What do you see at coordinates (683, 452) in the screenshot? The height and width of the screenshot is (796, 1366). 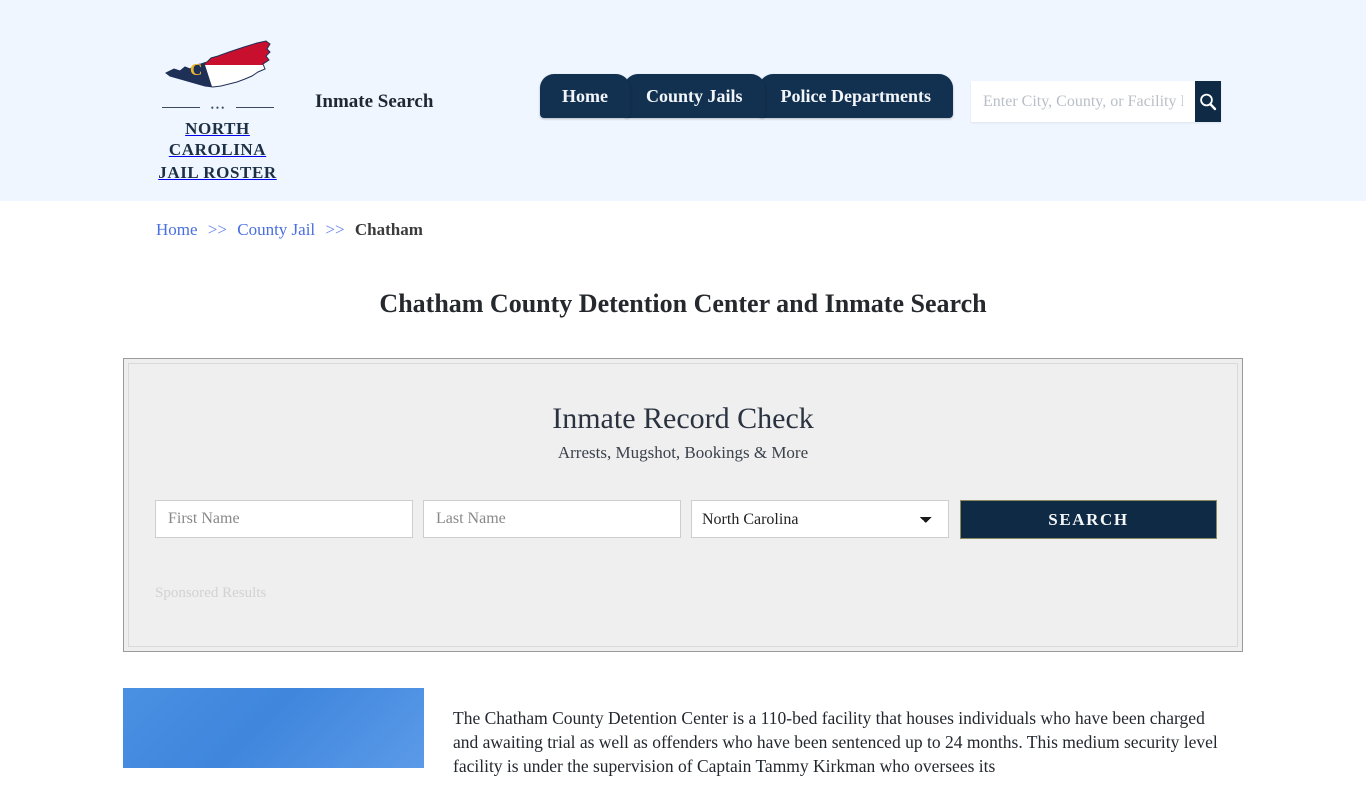 I see `record-check-subheading: Arrests, Mugshot, Bookings & More` at bounding box center [683, 452].